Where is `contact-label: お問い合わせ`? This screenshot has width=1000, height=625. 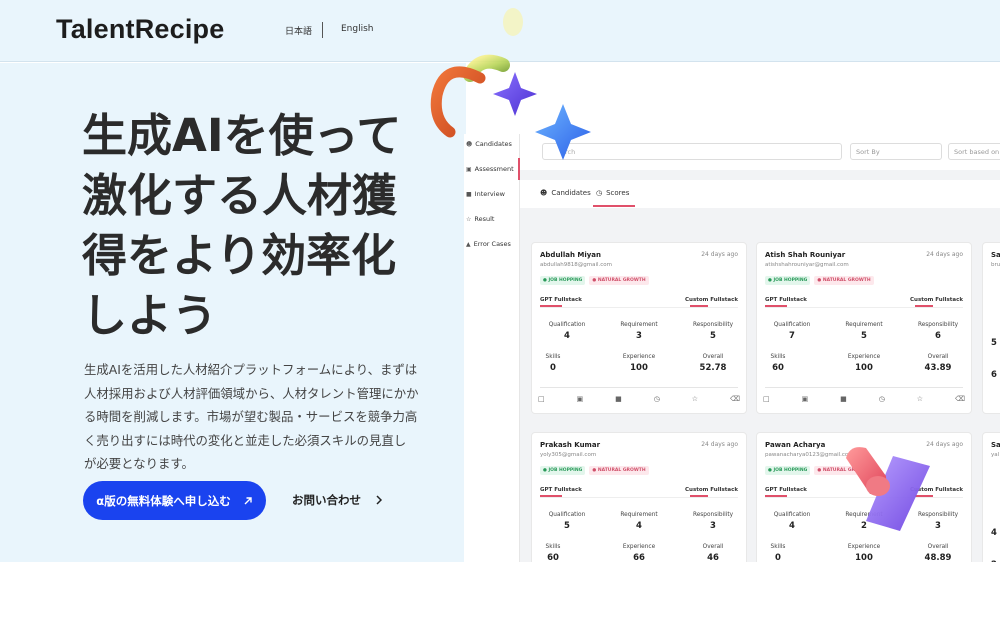 contact-label: お問い合わせ is located at coordinates (326, 500).